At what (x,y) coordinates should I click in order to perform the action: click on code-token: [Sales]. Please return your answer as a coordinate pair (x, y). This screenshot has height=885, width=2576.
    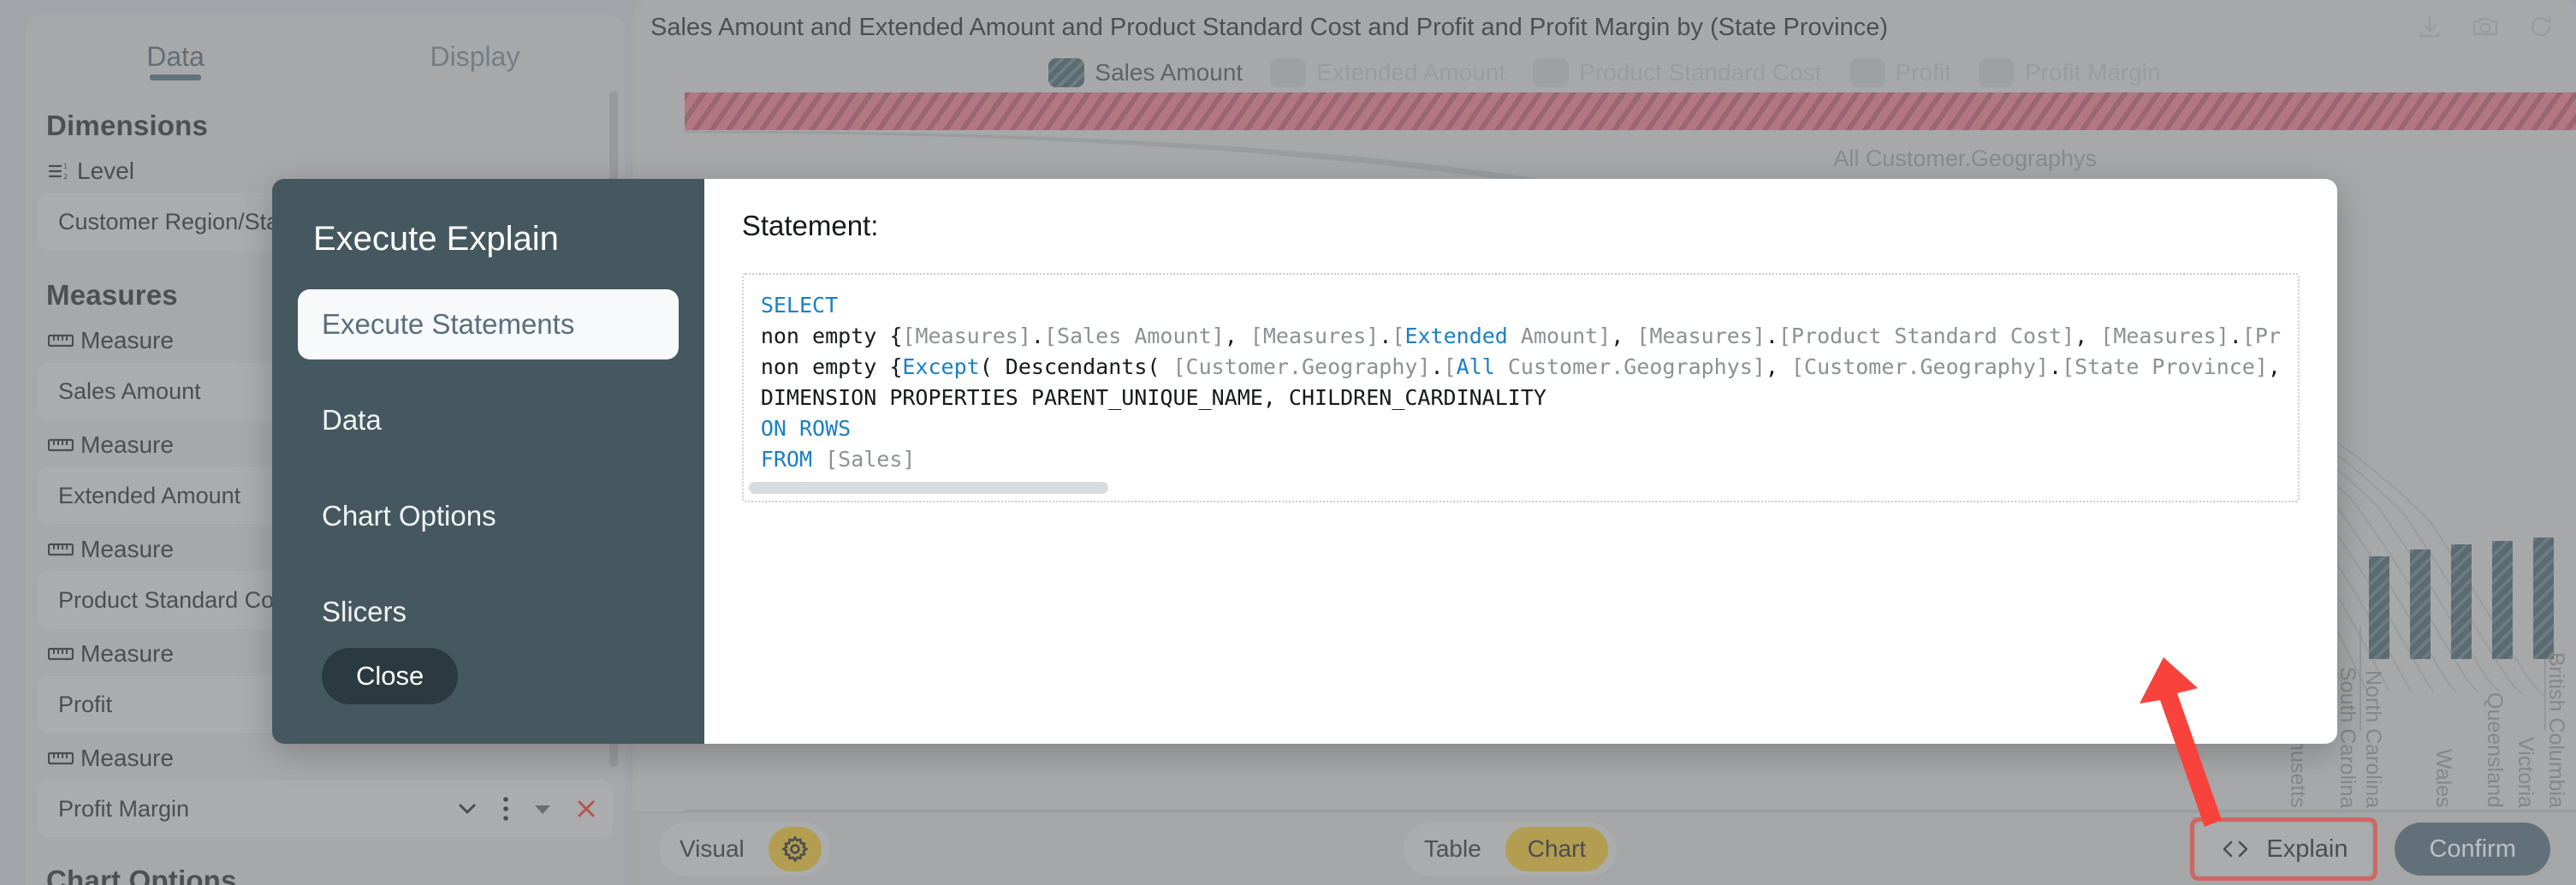
    Looking at the image, I should click on (870, 459).